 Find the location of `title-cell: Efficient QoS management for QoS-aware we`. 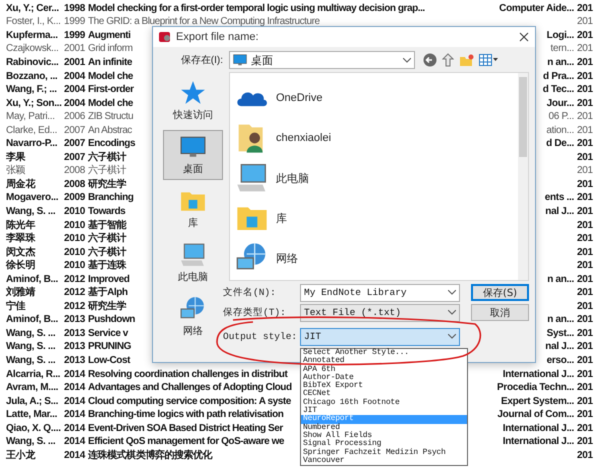

title-cell: Efficient QoS management for QoS-aware we is located at coordinates (186, 442).